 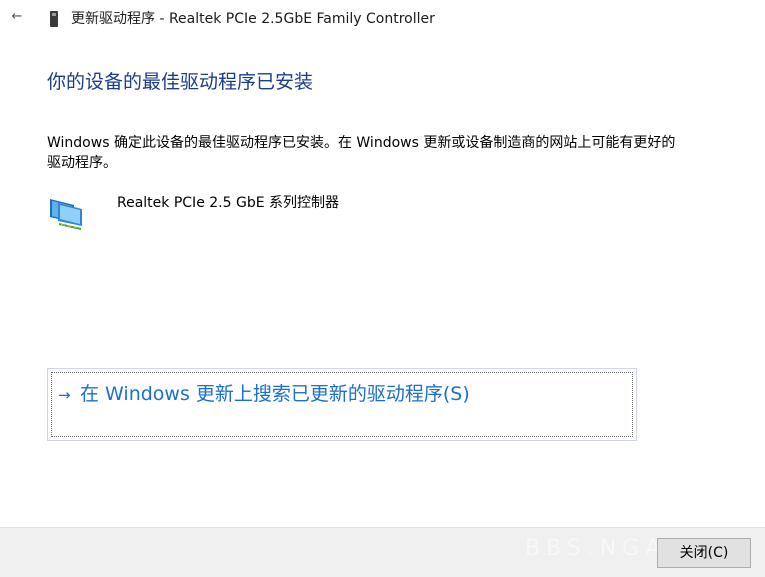 What do you see at coordinates (54, 19) in the screenshot?
I see `network-card-icon` at bounding box center [54, 19].